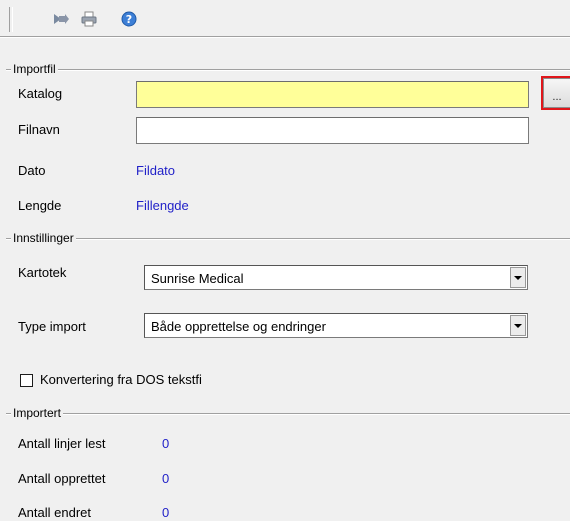  Describe the element at coordinates (332, 130) in the screenshot. I see `filnavn-input` at that location.